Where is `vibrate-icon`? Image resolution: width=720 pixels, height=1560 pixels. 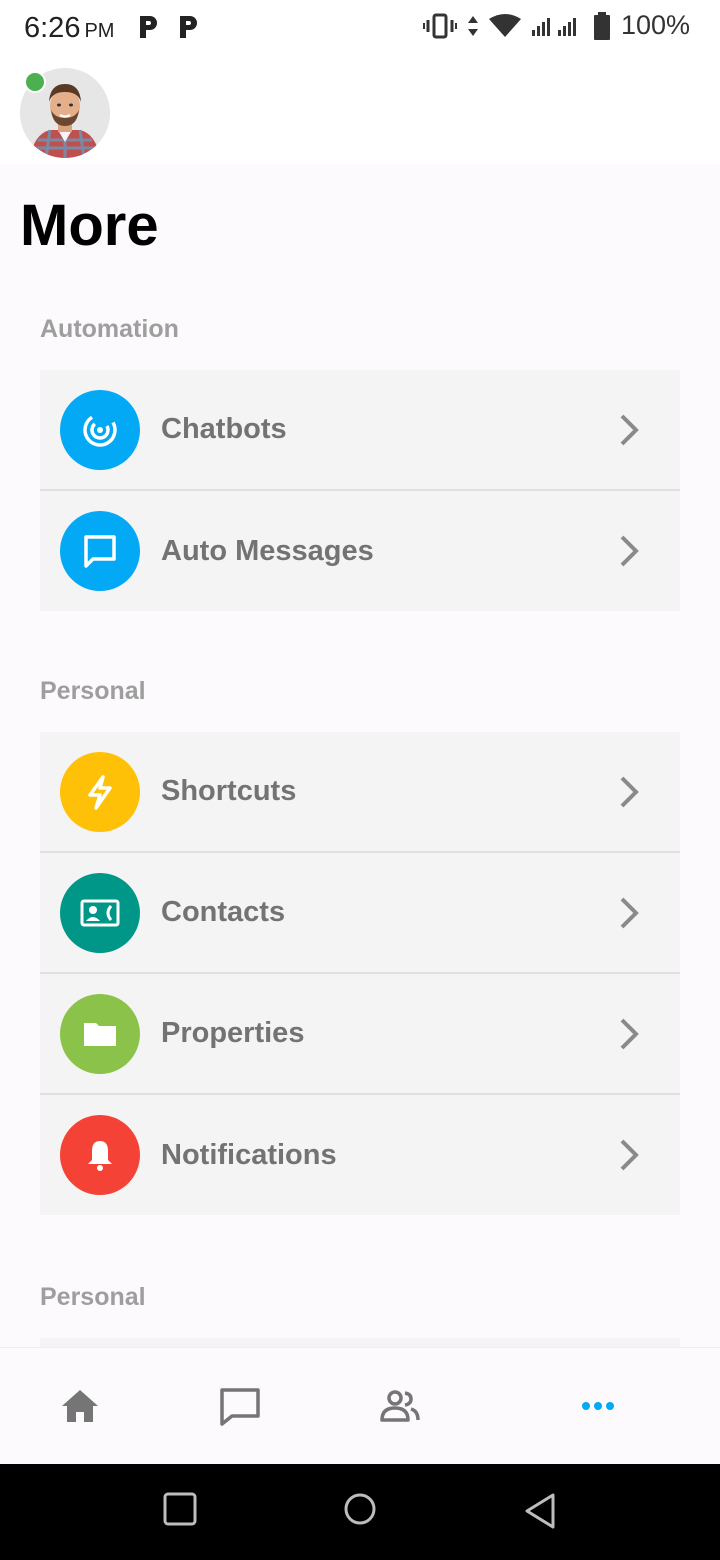 vibrate-icon is located at coordinates (439, 25).